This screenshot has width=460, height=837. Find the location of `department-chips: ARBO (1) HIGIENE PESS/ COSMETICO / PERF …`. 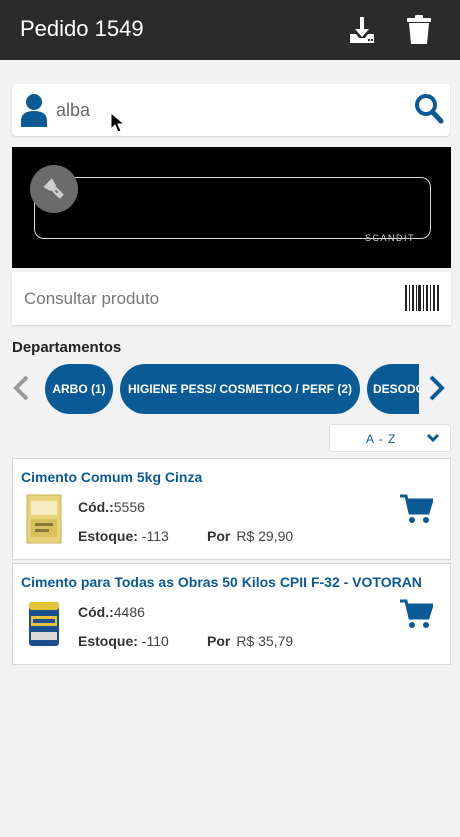

department-chips: ARBO (1) HIGIENE PESS/ COSMETICO / PERF … is located at coordinates (232, 389).